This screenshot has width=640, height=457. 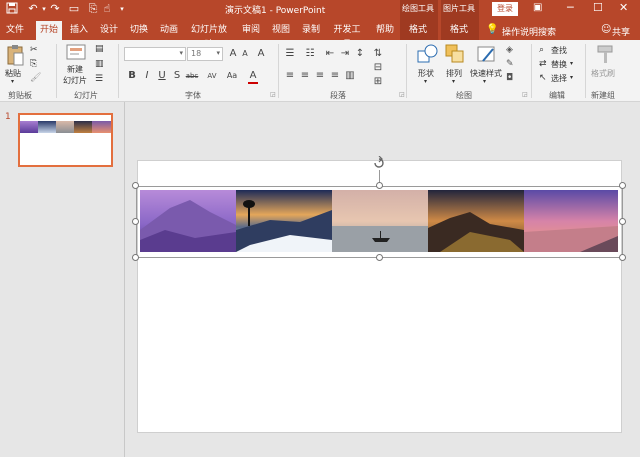 I want to click on select-icon: ↖, so click(x=544, y=78).